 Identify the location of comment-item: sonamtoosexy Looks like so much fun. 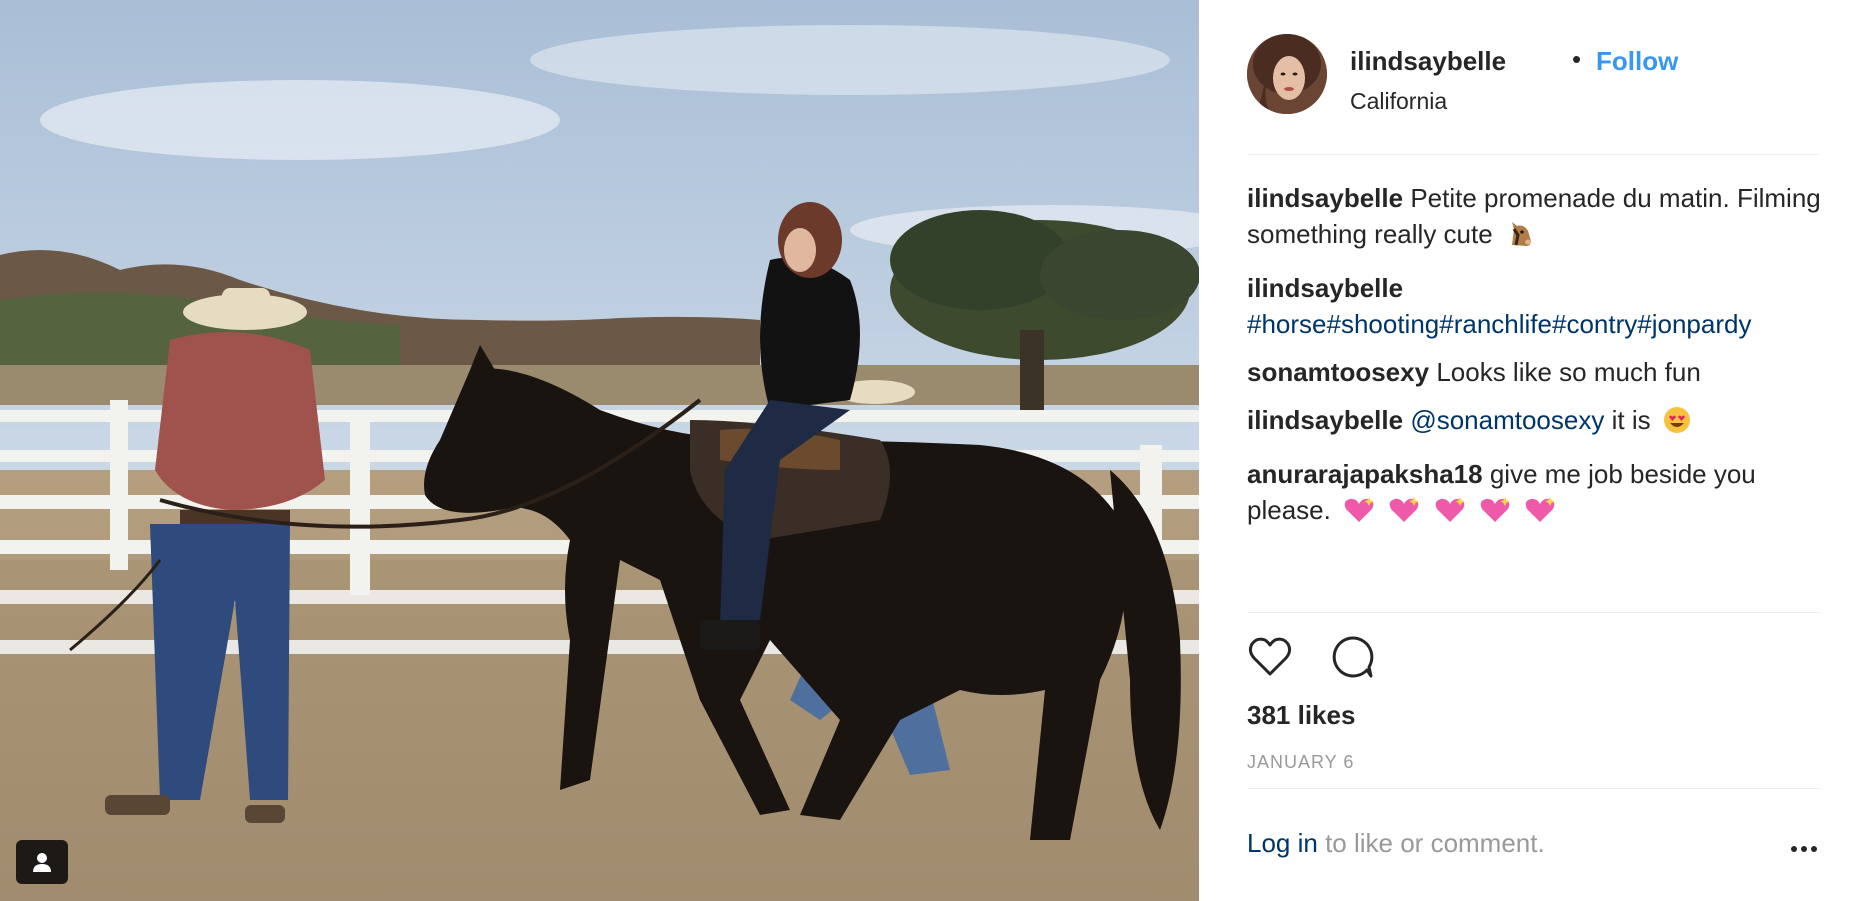
(1537, 372).